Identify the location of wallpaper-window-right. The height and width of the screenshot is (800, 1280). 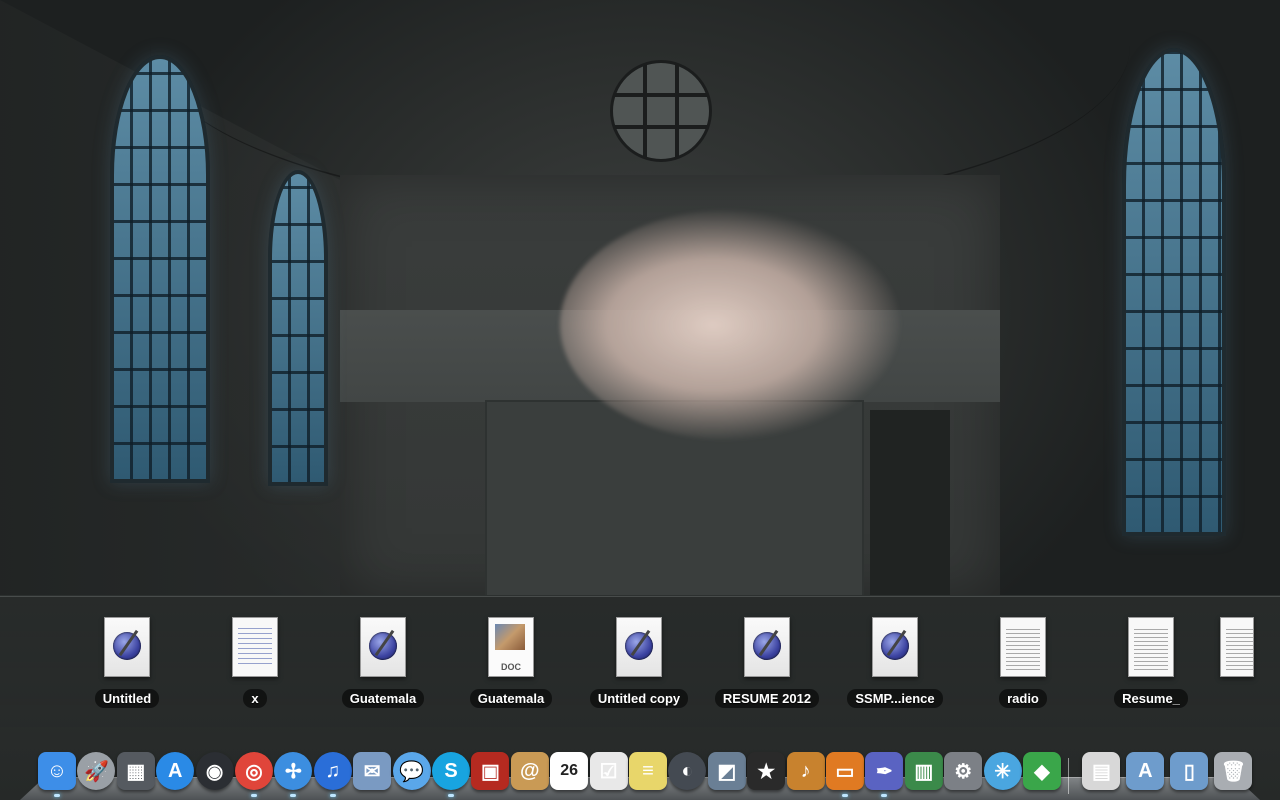
(1174, 292).